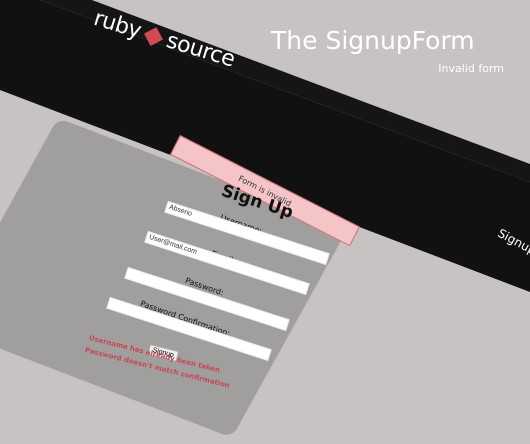  I want to click on page-subtitle: Invalid form, so click(471, 68).